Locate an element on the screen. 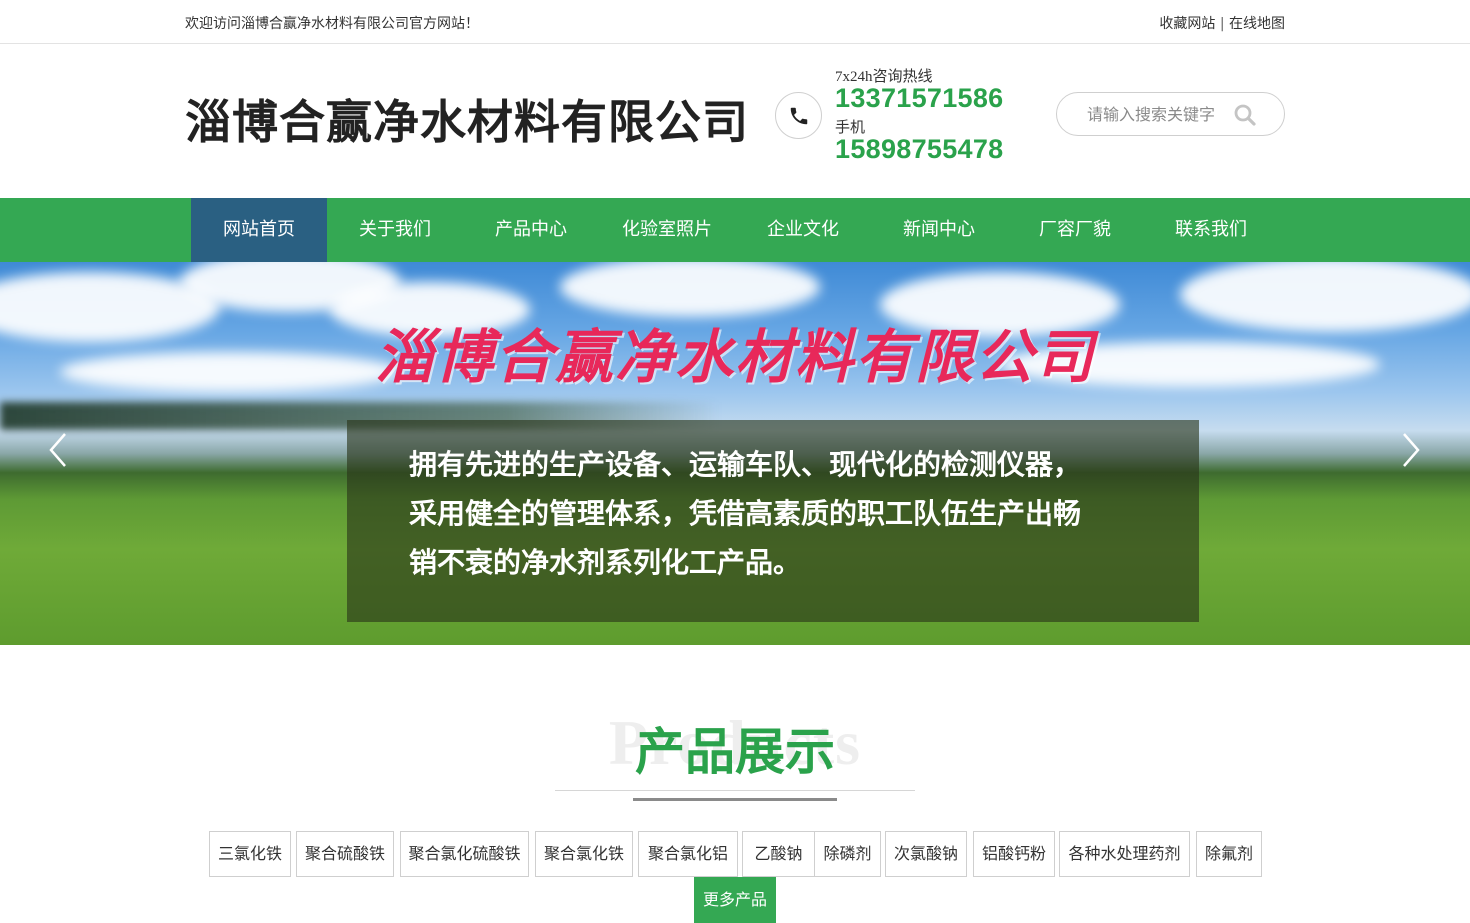  title-divider is located at coordinates (735, 790).